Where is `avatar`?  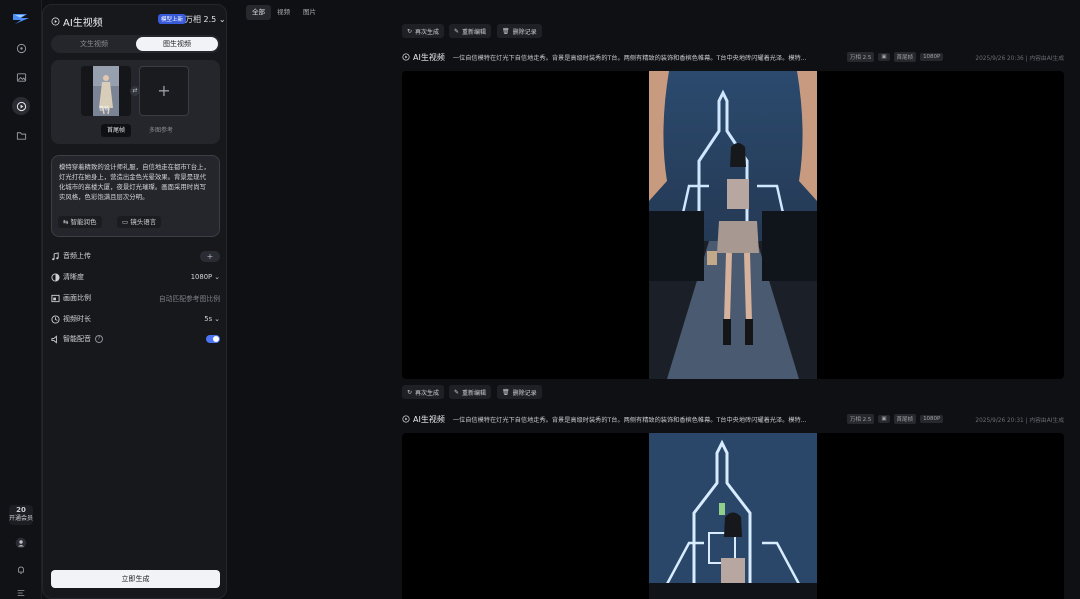
avatar is located at coordinates (21, 543).